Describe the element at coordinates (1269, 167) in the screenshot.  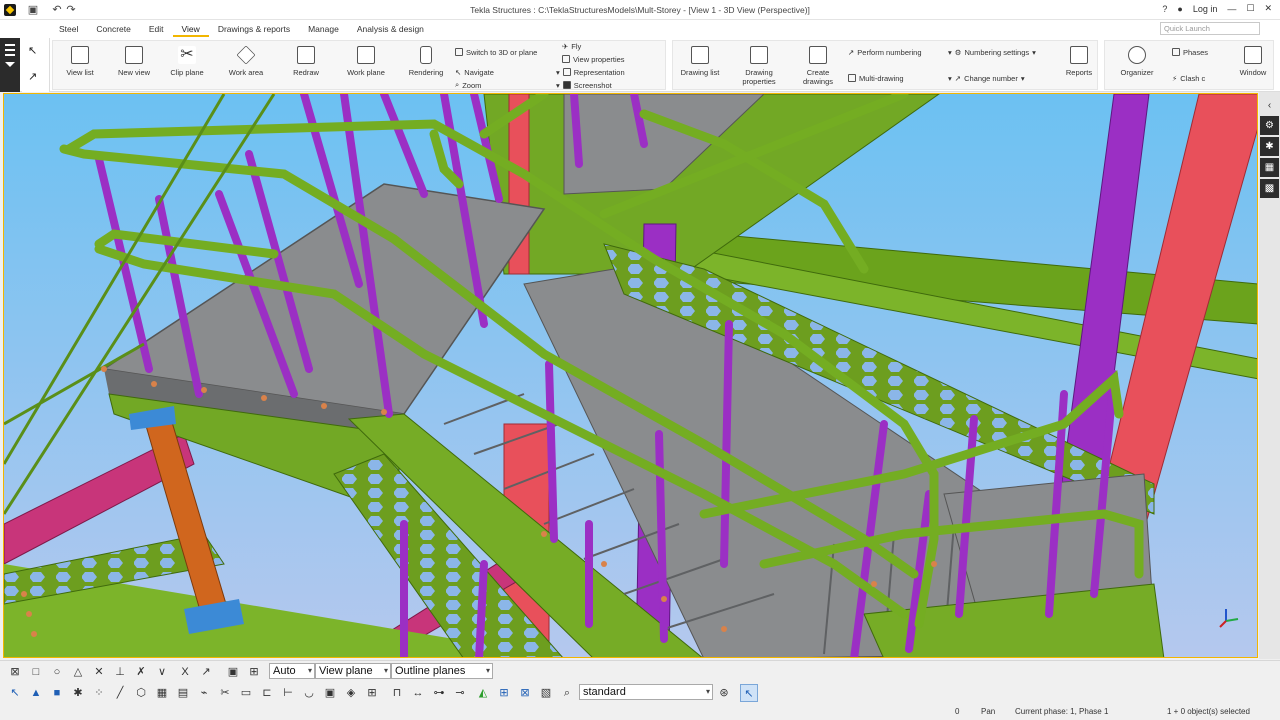
I see `catalog-icon: ▦` at that location.